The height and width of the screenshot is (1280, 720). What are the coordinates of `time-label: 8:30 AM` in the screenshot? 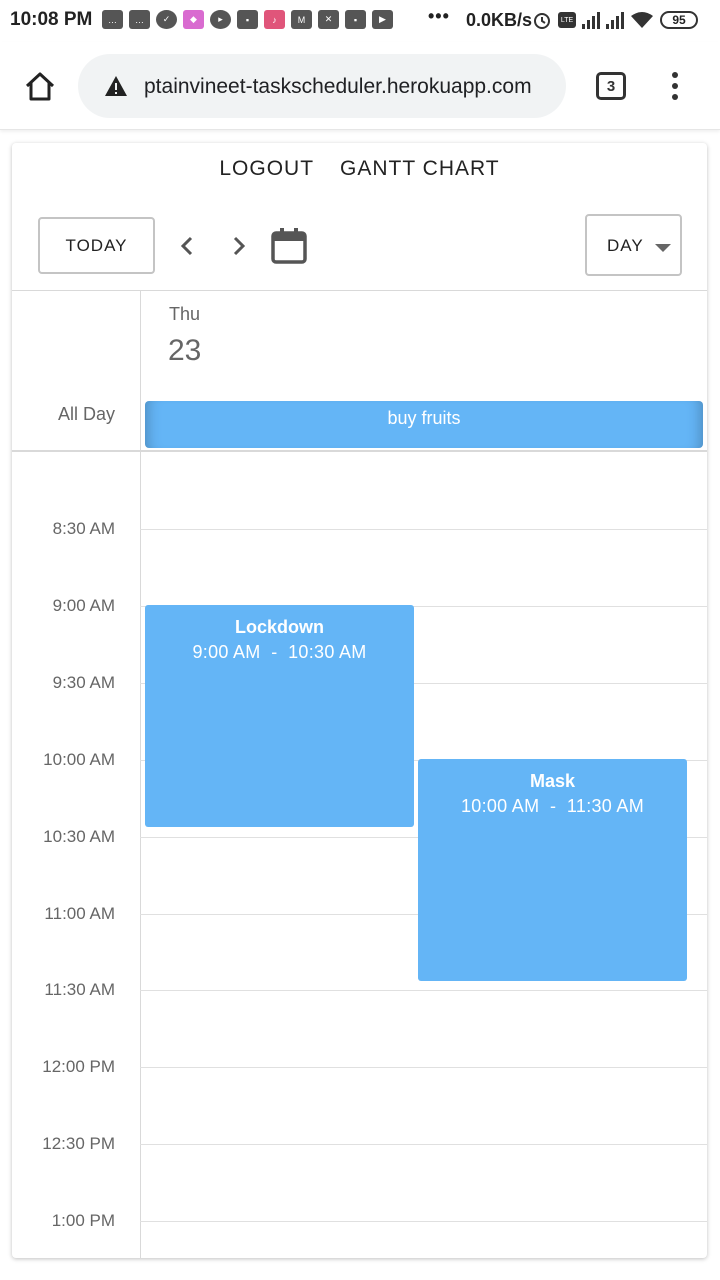 It's located at (83, 528).